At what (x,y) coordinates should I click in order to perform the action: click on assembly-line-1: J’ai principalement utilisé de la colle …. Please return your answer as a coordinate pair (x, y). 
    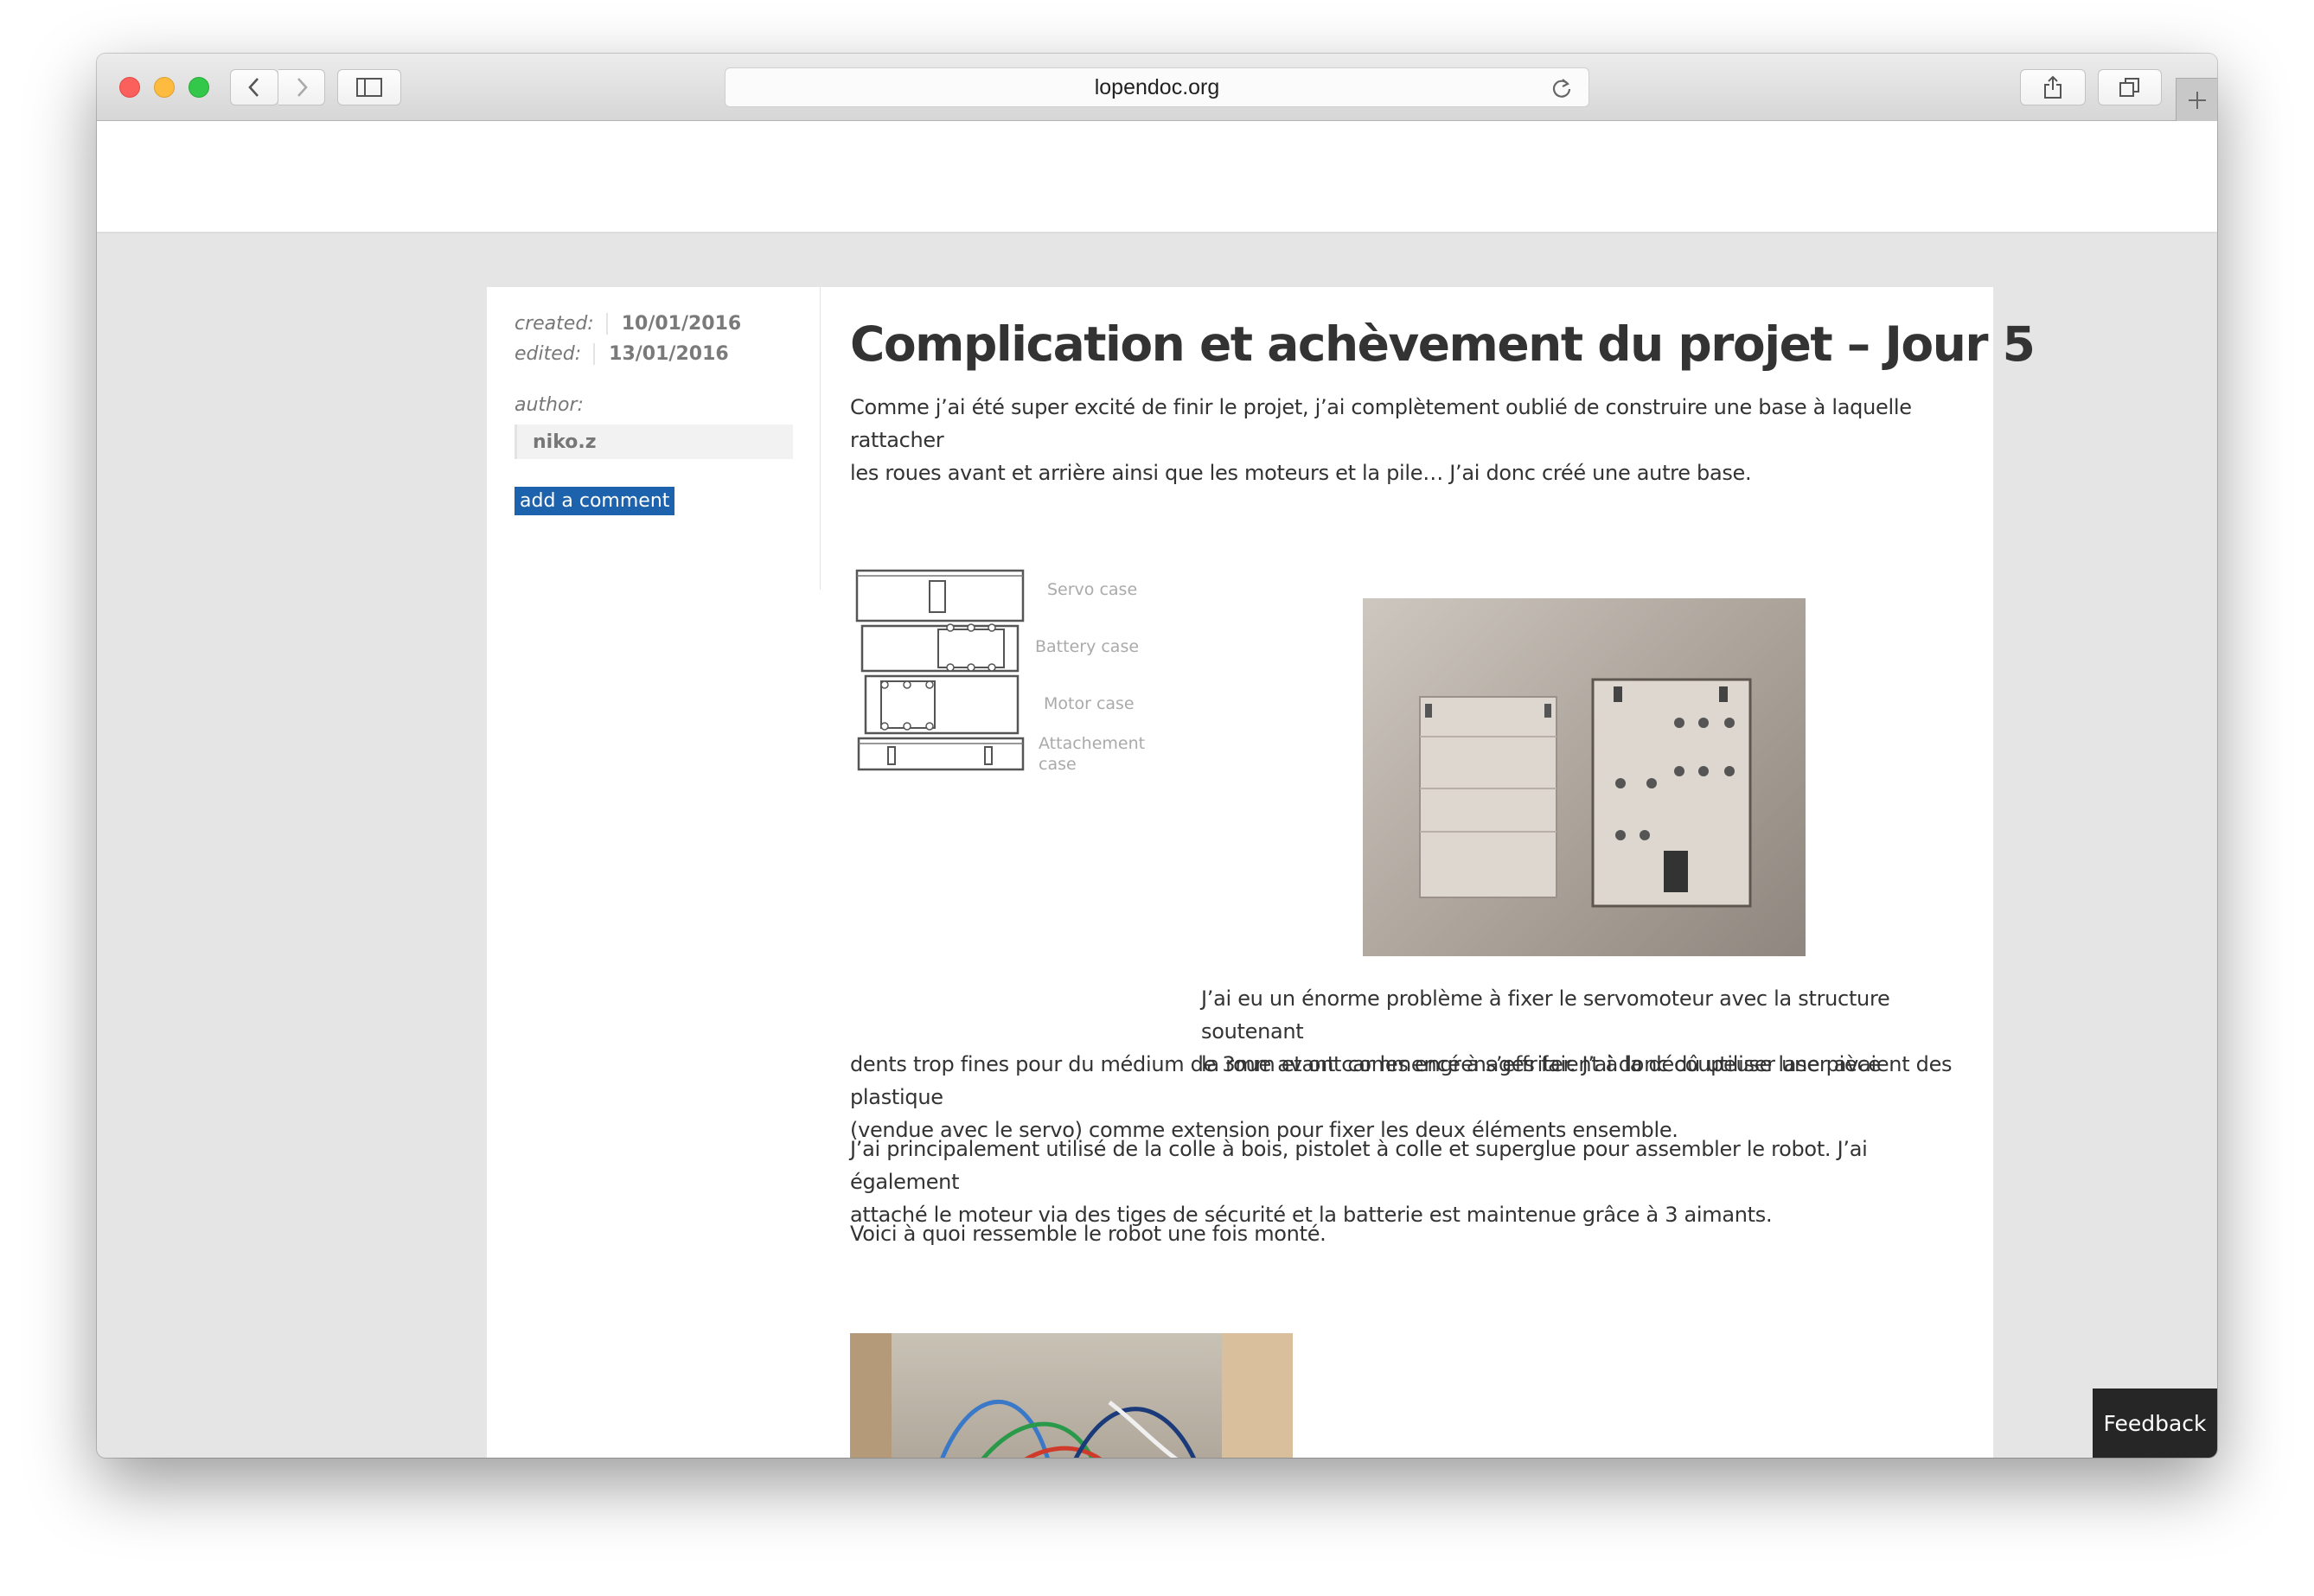
    Looking at the image, I should click on (1359, 1166).